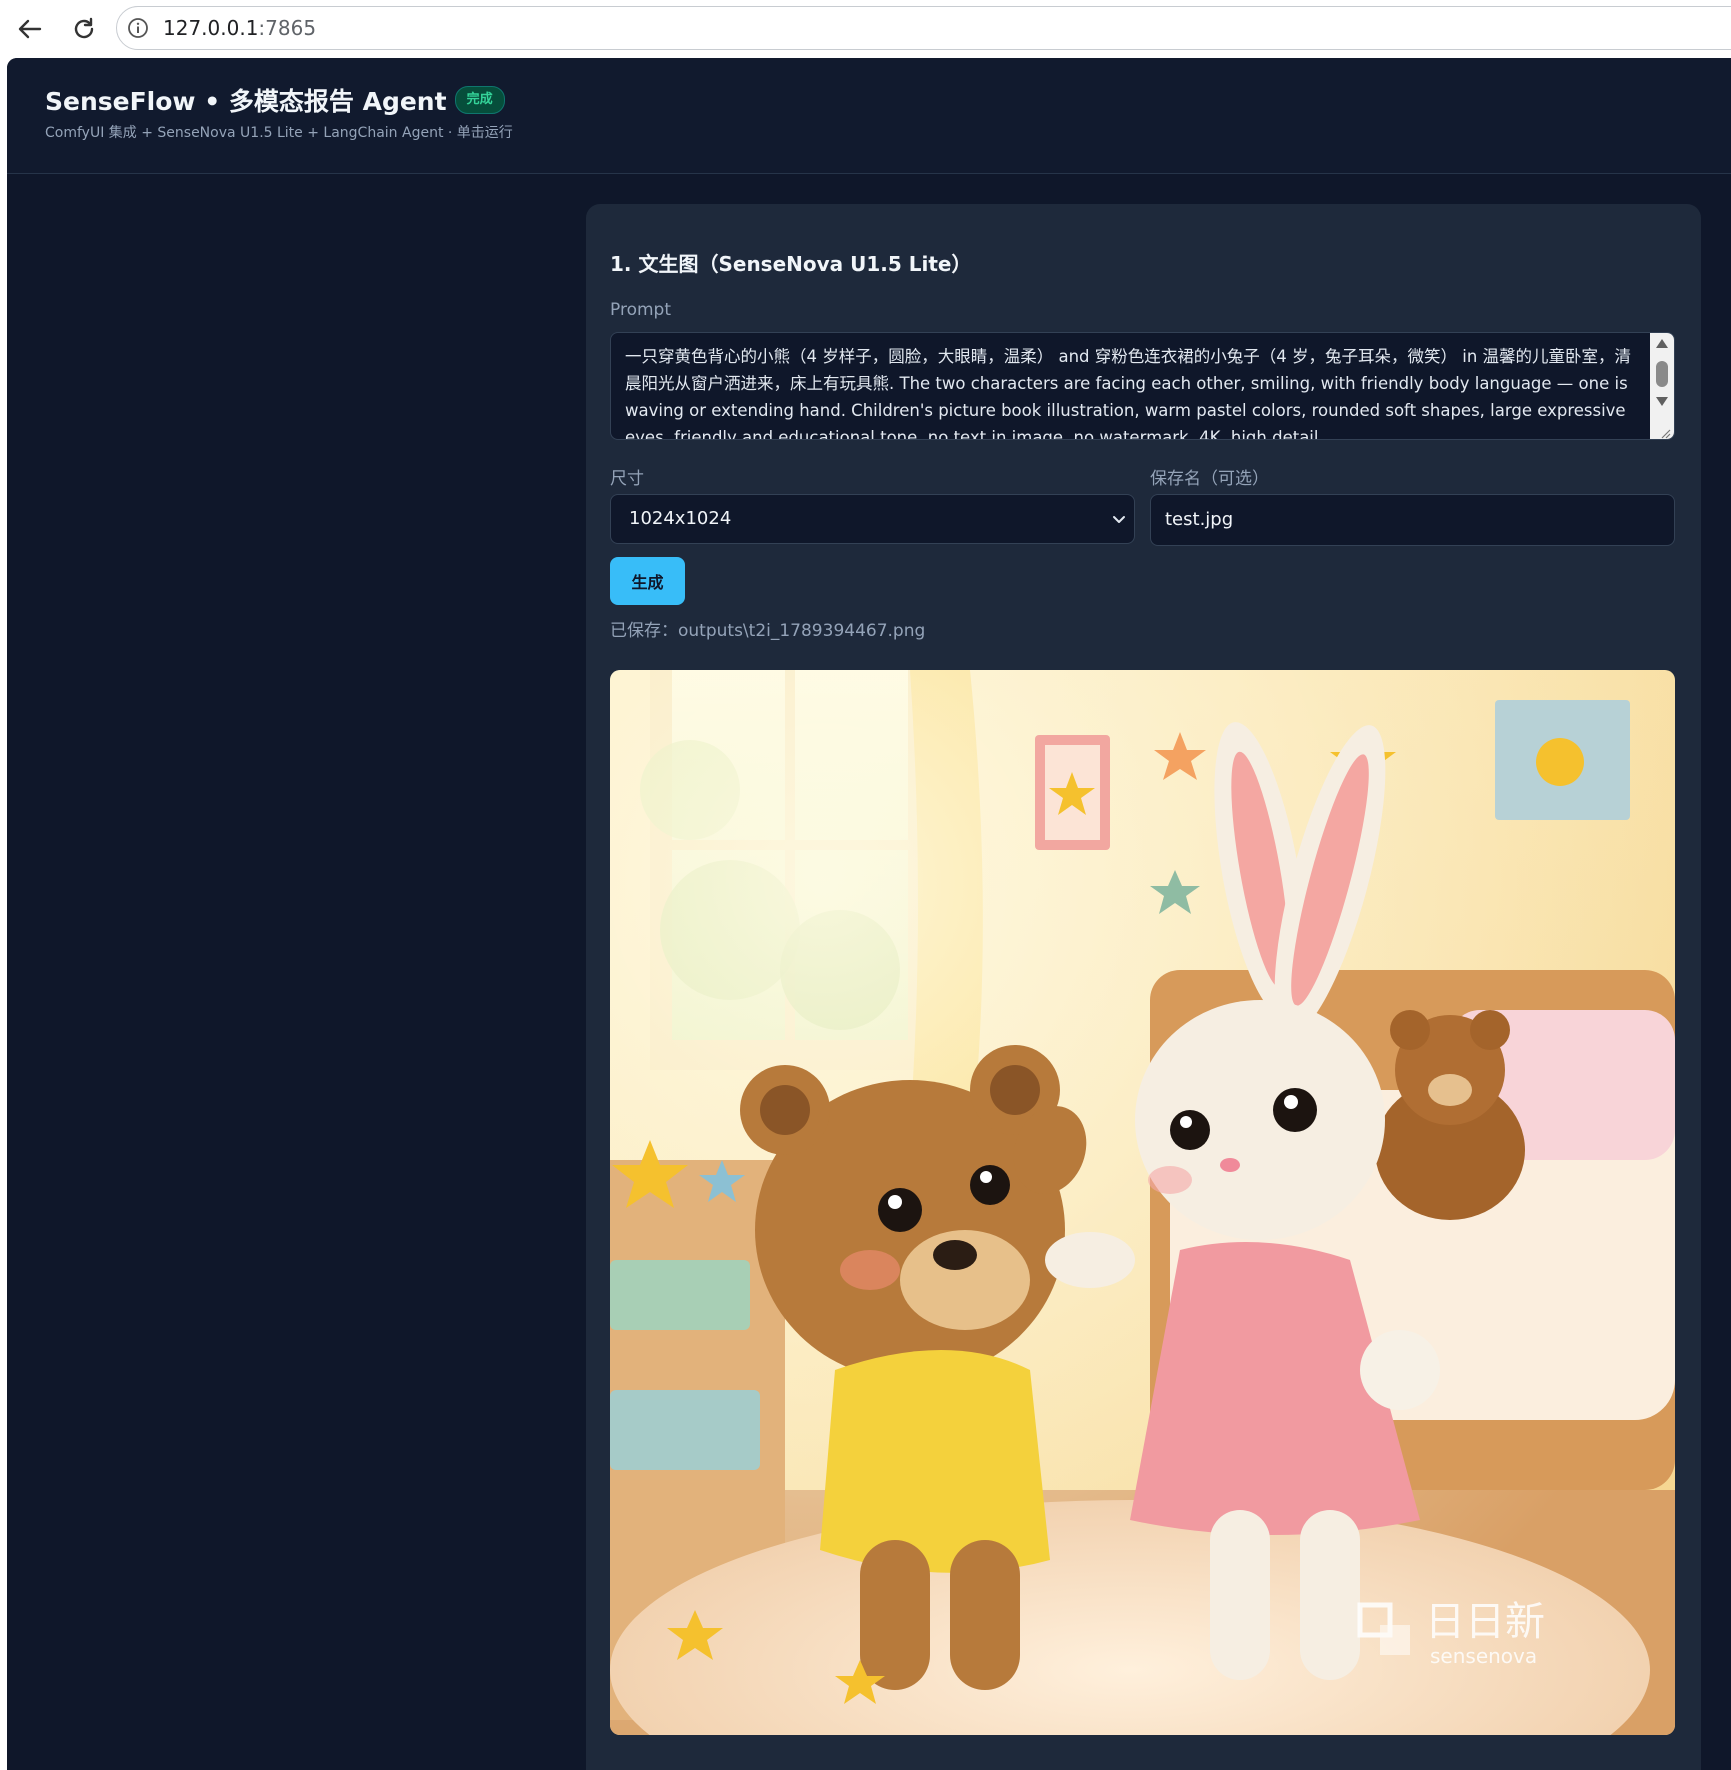  I want to click on savename-input-value: test.jpg, so click(1199, 519).